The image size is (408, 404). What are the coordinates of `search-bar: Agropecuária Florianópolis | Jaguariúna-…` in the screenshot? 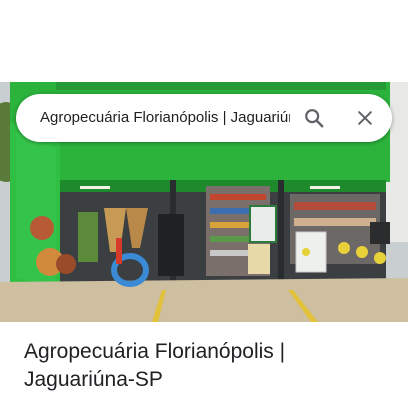 It's located at (204, 118).